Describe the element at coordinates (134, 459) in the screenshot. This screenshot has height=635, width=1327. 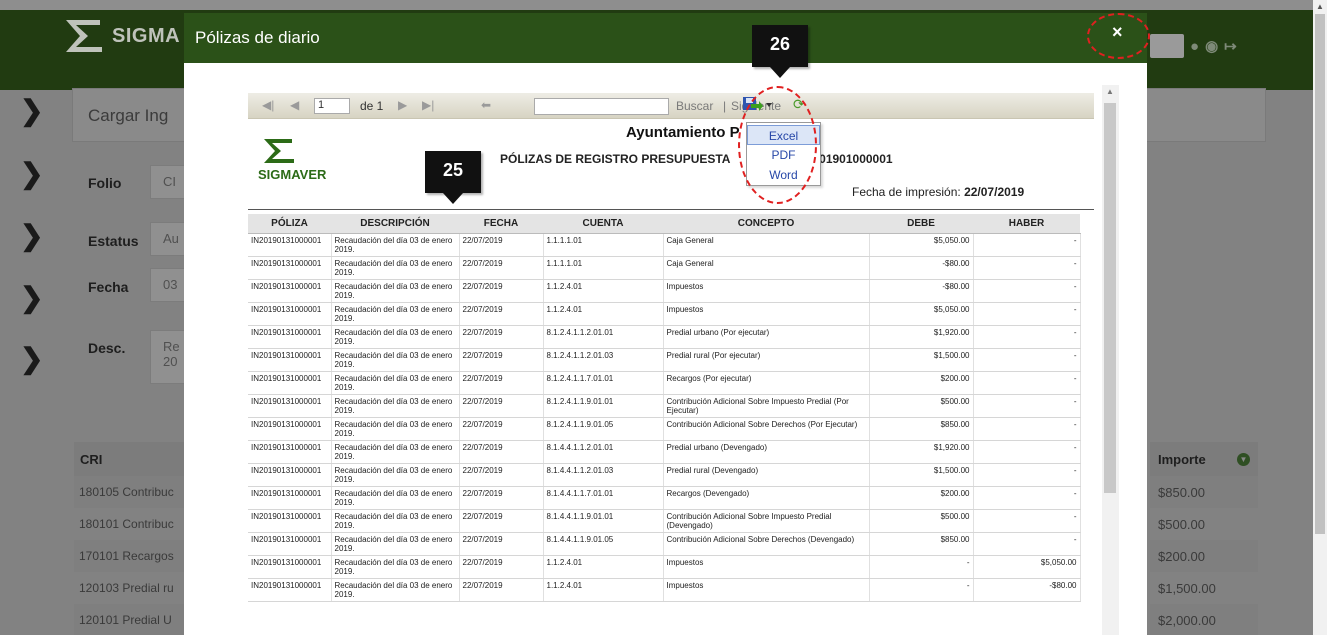
I see `cri-column-header: CRI` at that location.